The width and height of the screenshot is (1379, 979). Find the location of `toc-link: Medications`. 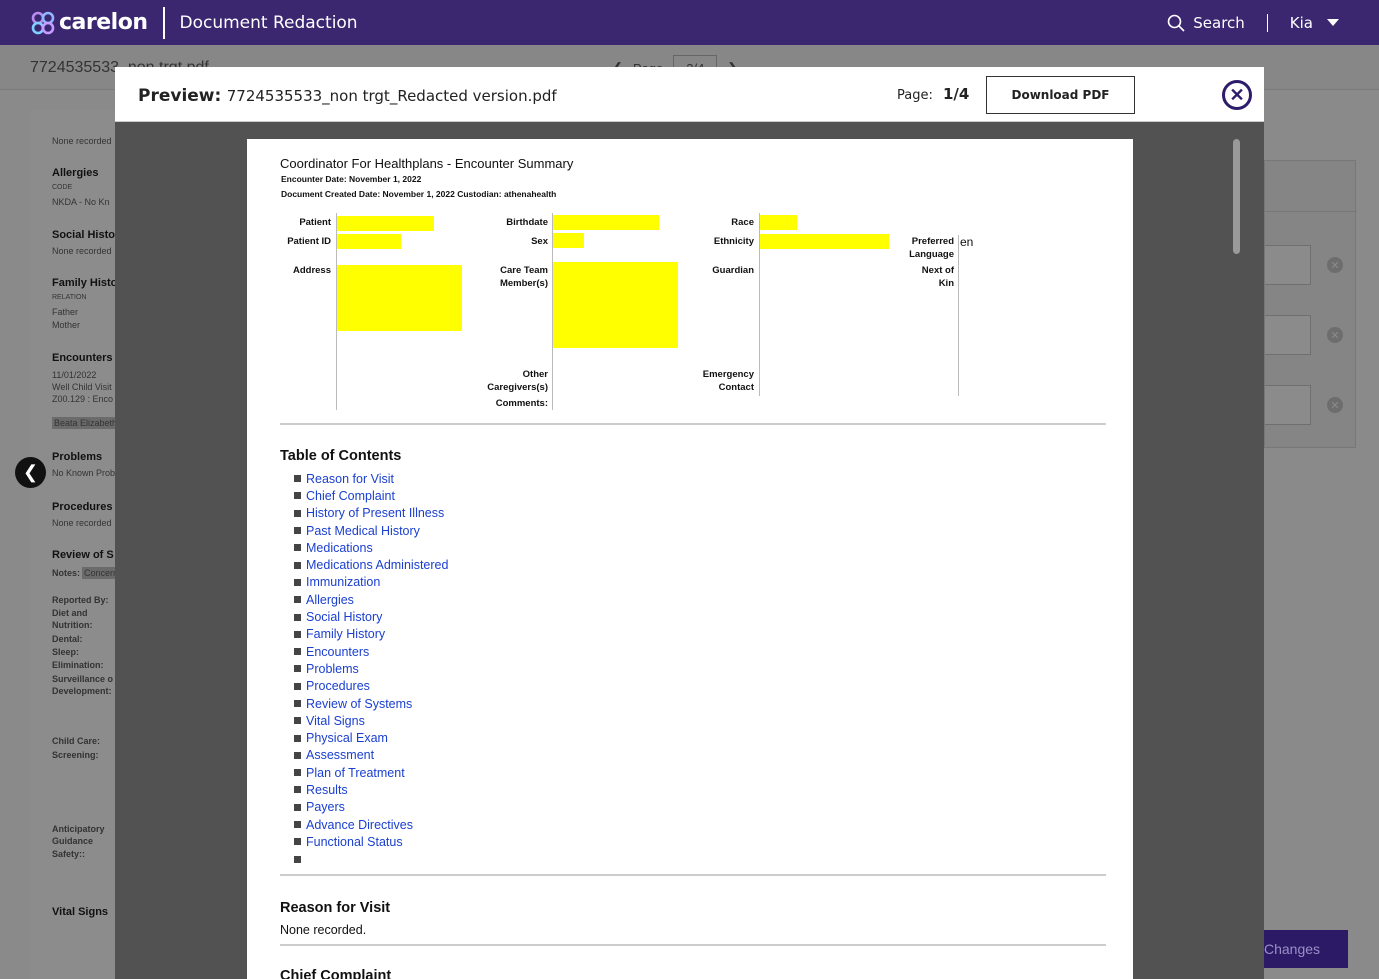

toc-link: Medications is located at coordinates (339, 548).